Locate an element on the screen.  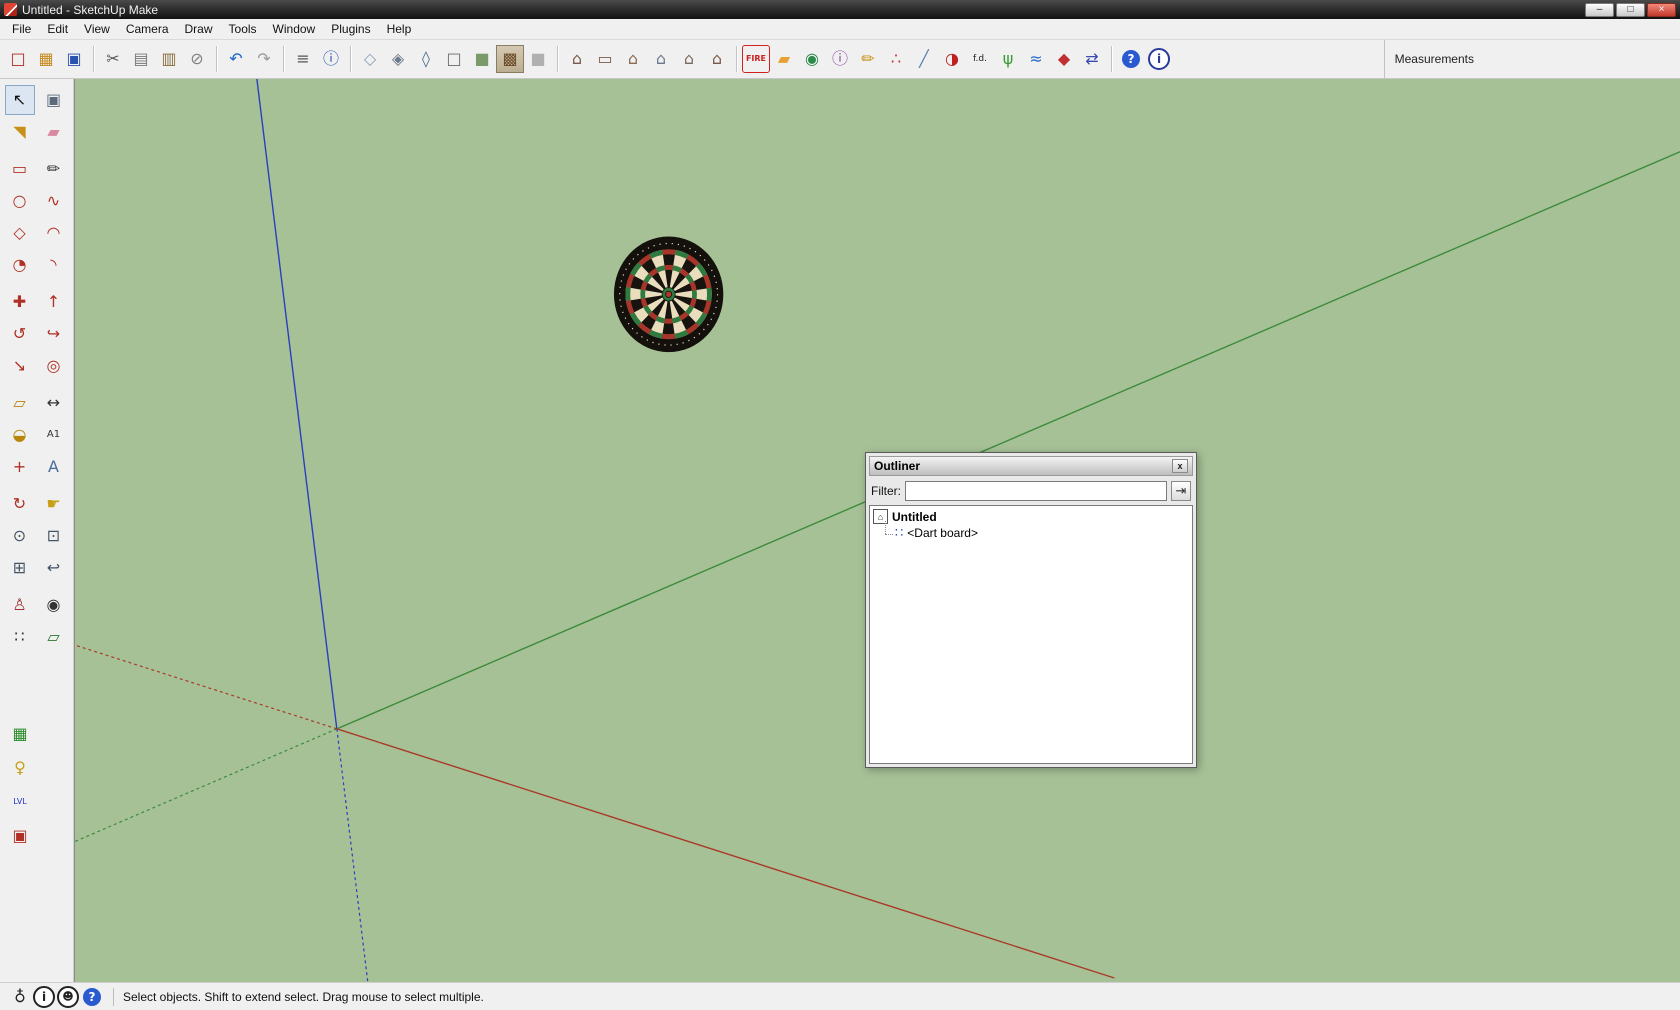
info-button: i is located at coordinates (1159, 59).